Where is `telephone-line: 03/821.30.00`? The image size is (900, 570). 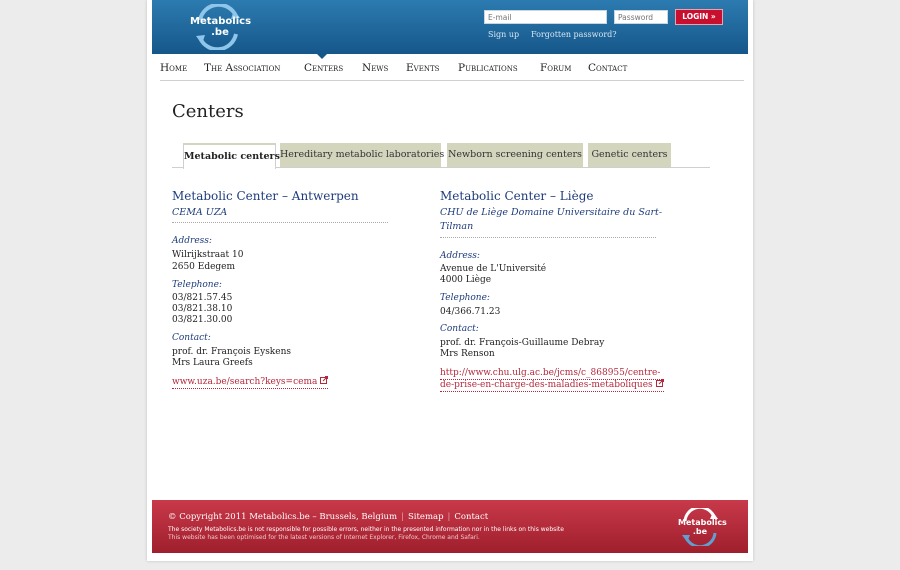
telephone-line: 03/821.30.00 is located at coordinates (202, 320).